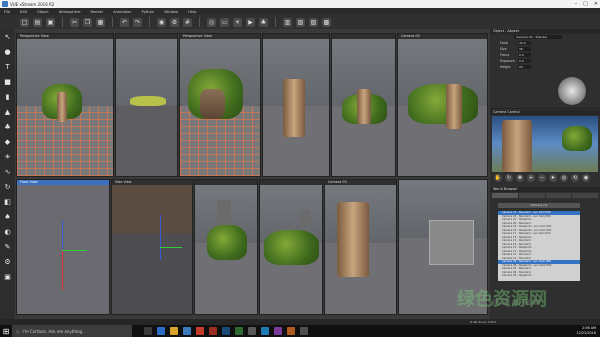 The height and width of the screenshot is (337, 600). I want to click on prop-value: 20, so click(524, 67).